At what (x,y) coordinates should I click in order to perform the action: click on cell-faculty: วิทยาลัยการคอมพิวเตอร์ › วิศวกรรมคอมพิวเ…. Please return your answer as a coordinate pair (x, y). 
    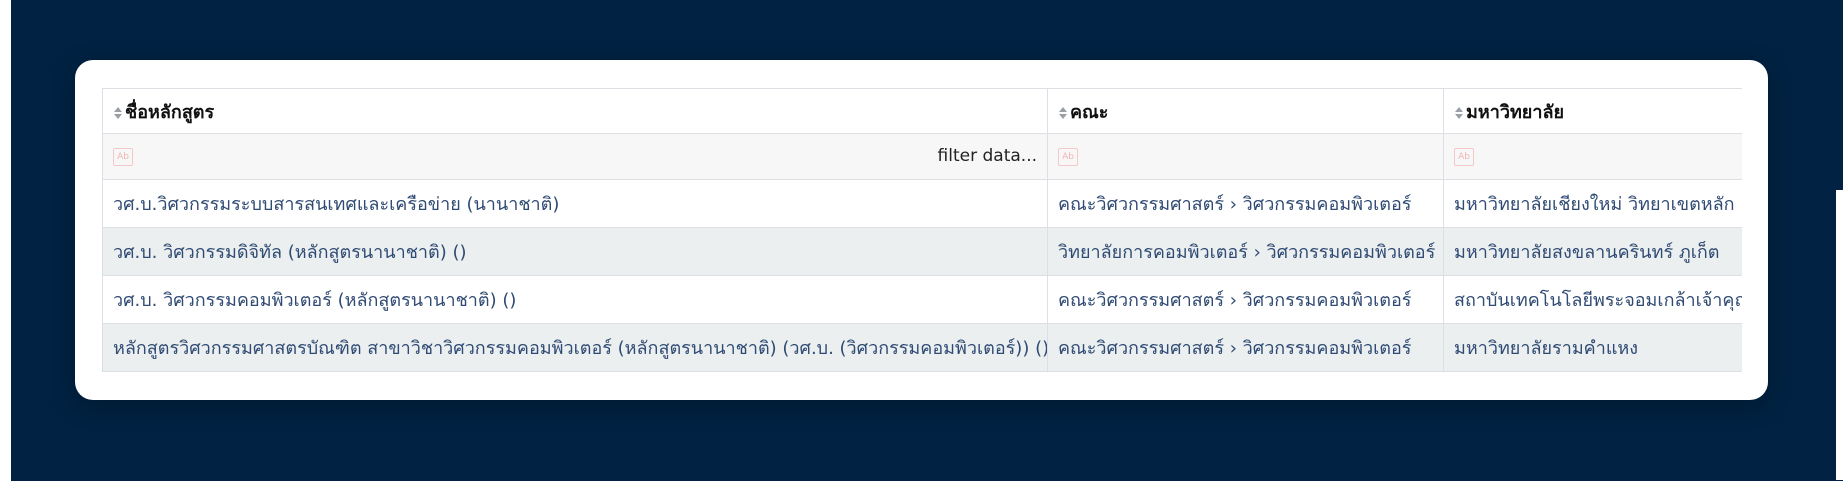
    Looking at the image, I should click on (1245, 251).